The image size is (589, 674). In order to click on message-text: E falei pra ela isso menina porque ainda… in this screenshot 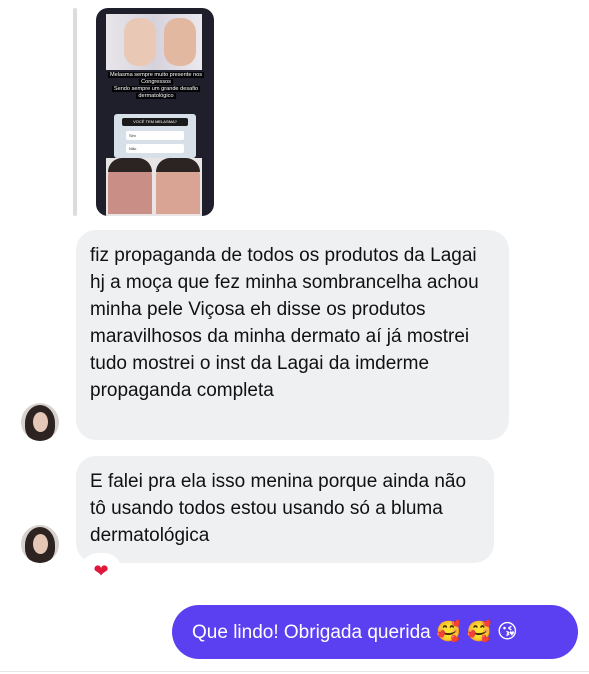, I will do `click(278, 508)`.